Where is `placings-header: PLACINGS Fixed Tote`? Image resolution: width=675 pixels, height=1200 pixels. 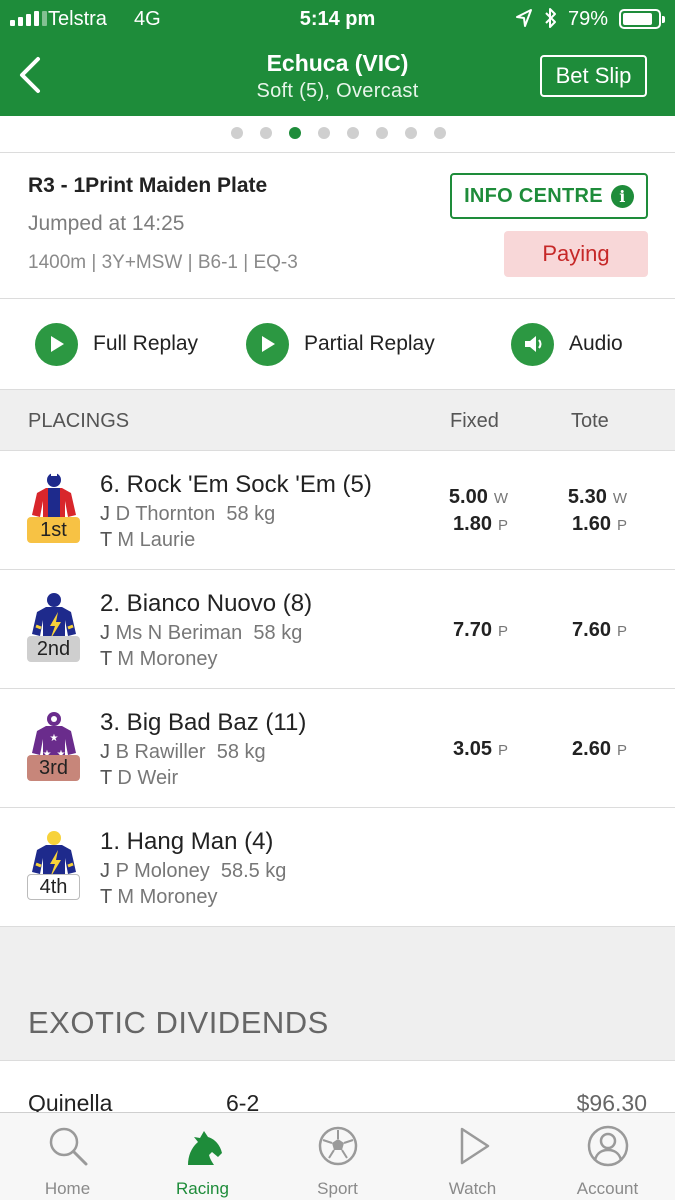
placings-header: PLACINGS Fixed Tote is located at coordinates (337, 420).